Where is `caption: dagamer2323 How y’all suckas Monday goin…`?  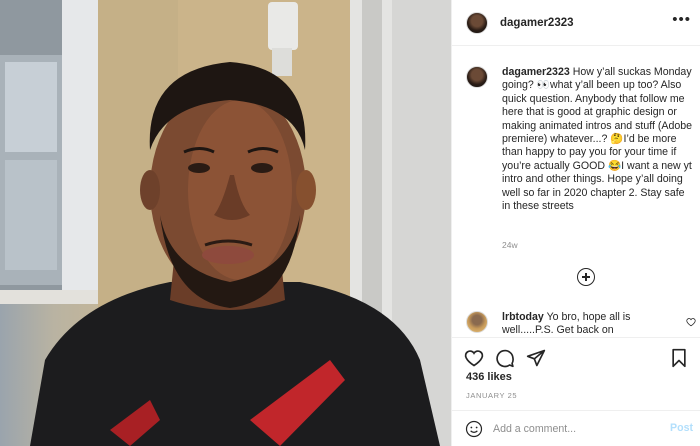
caption: dagamer2323 How y’all suckas Monday goin… is located at coordinates (580, 139).